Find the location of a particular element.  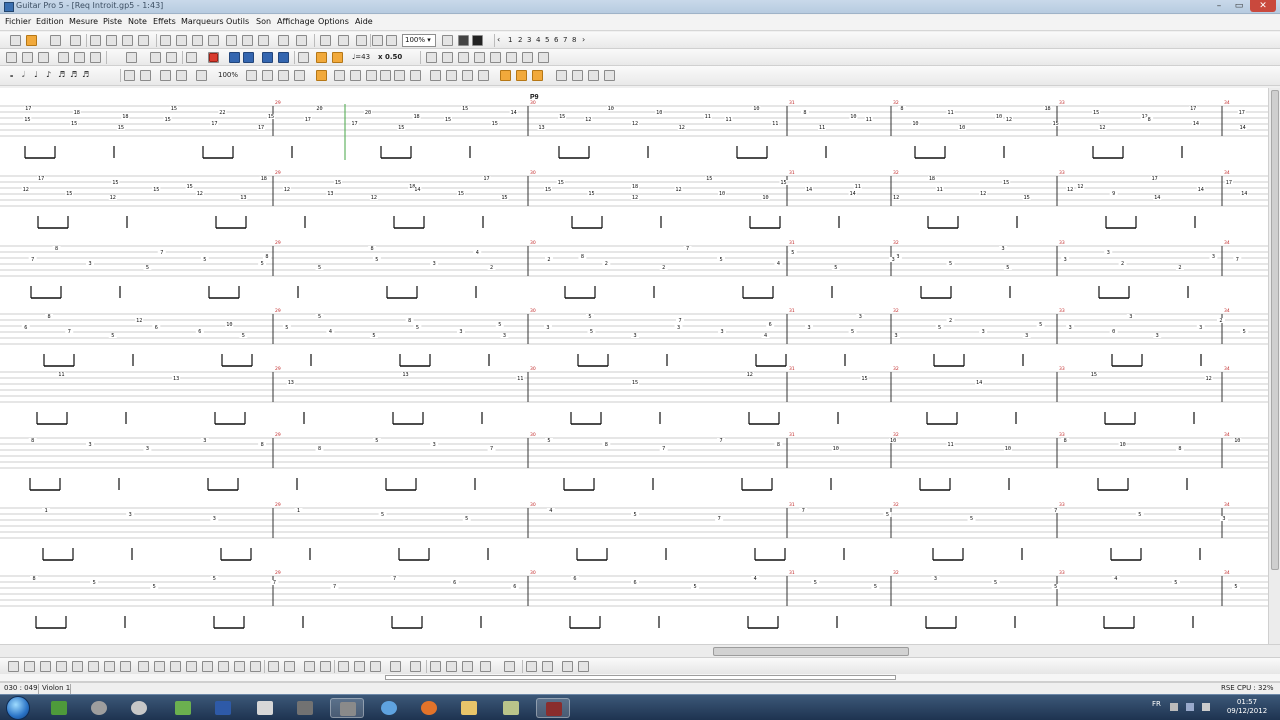

rse-settings-icon is located at coordinates (337, 57).